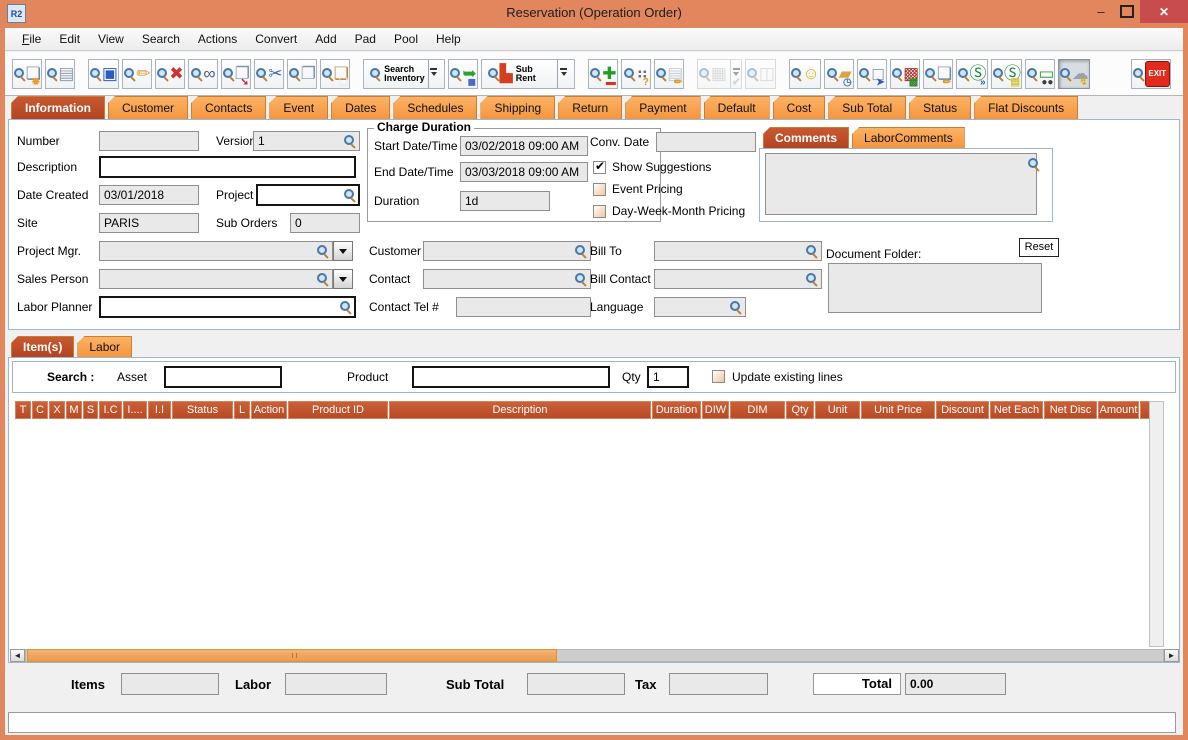 The image size is (1188, 740). I want to click on close-button: ✕, so click(1164, 11).